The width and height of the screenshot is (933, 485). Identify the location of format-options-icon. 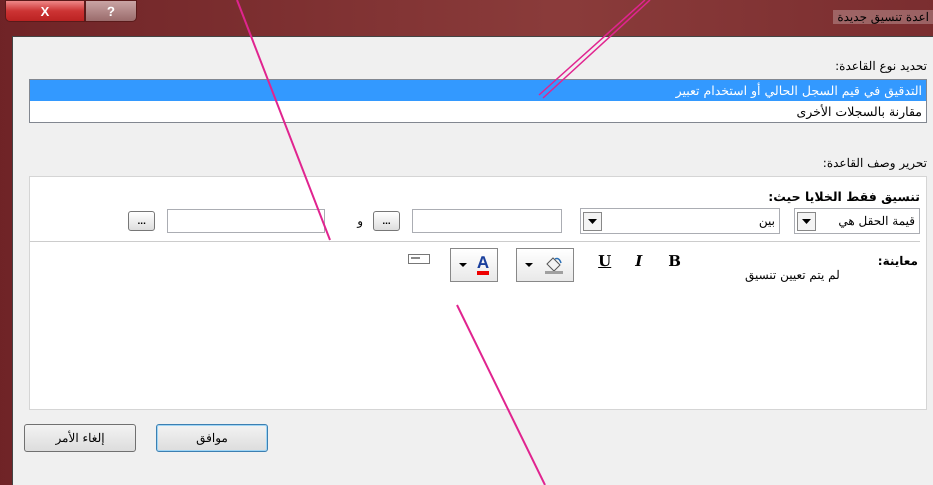
(419, 259).